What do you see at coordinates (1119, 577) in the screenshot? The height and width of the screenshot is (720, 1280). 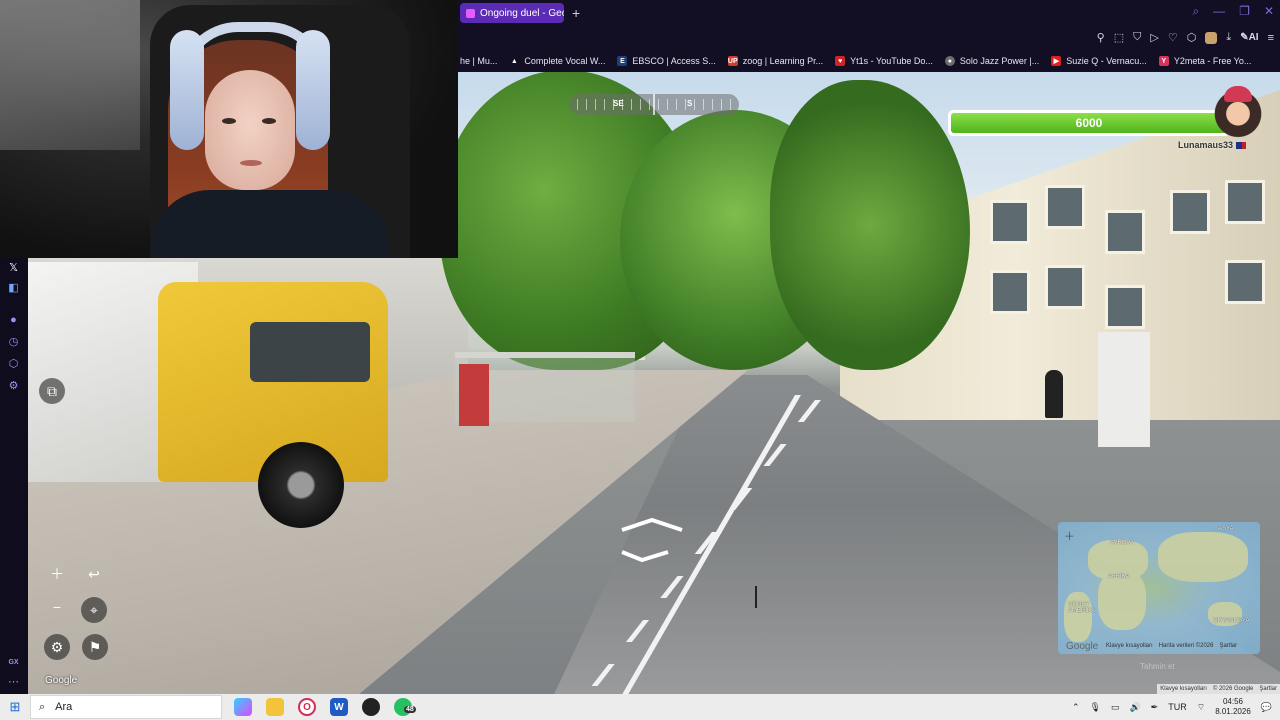 I see `map-label: AFRİKA` at bounding box center [1119, 577].